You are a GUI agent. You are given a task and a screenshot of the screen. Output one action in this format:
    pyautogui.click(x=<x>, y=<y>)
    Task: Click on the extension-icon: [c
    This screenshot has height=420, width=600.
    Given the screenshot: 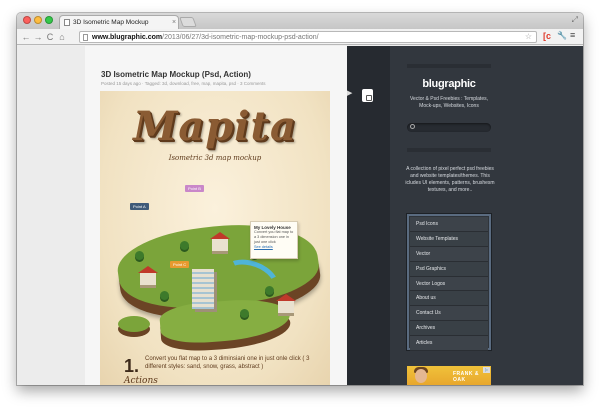 What is the action you would take?
    pyautogui.click(x=547, y=36)
    